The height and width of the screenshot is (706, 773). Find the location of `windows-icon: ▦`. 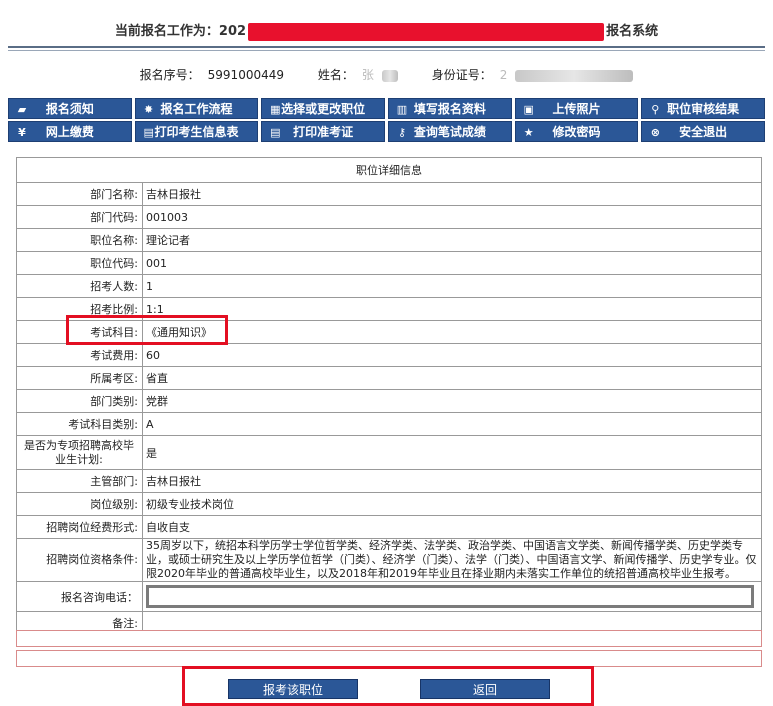

windows-icon: ▦ is located at coordinates (275, 109).